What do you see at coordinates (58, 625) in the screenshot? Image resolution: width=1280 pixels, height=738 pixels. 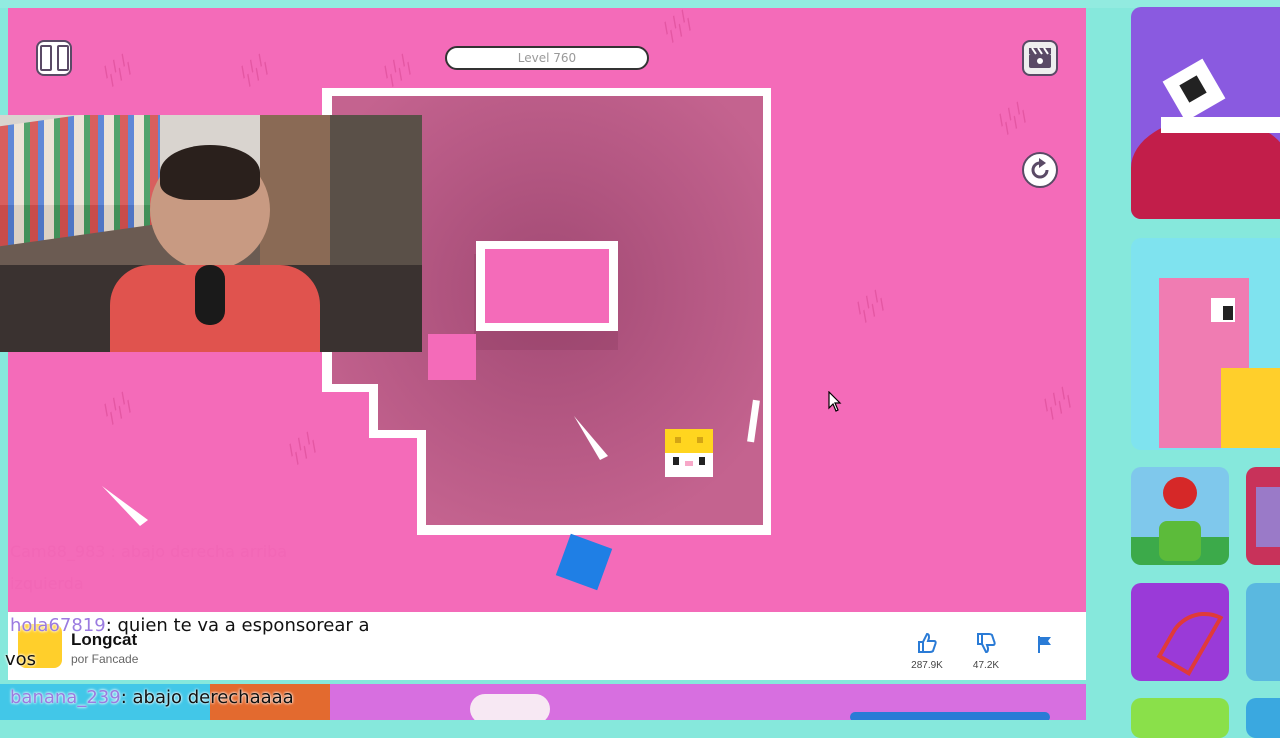 I see `chat-username: hola67819` at bounding box center [58, 625].